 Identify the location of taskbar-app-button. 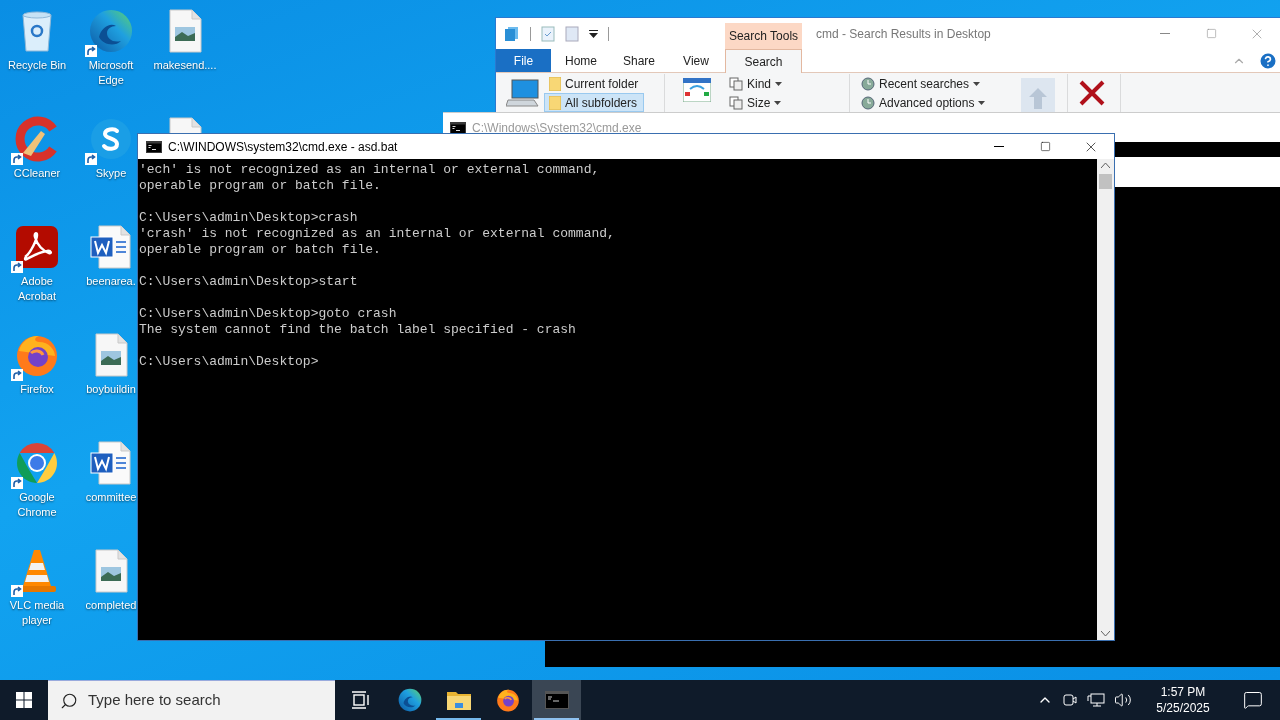
(556, 700).